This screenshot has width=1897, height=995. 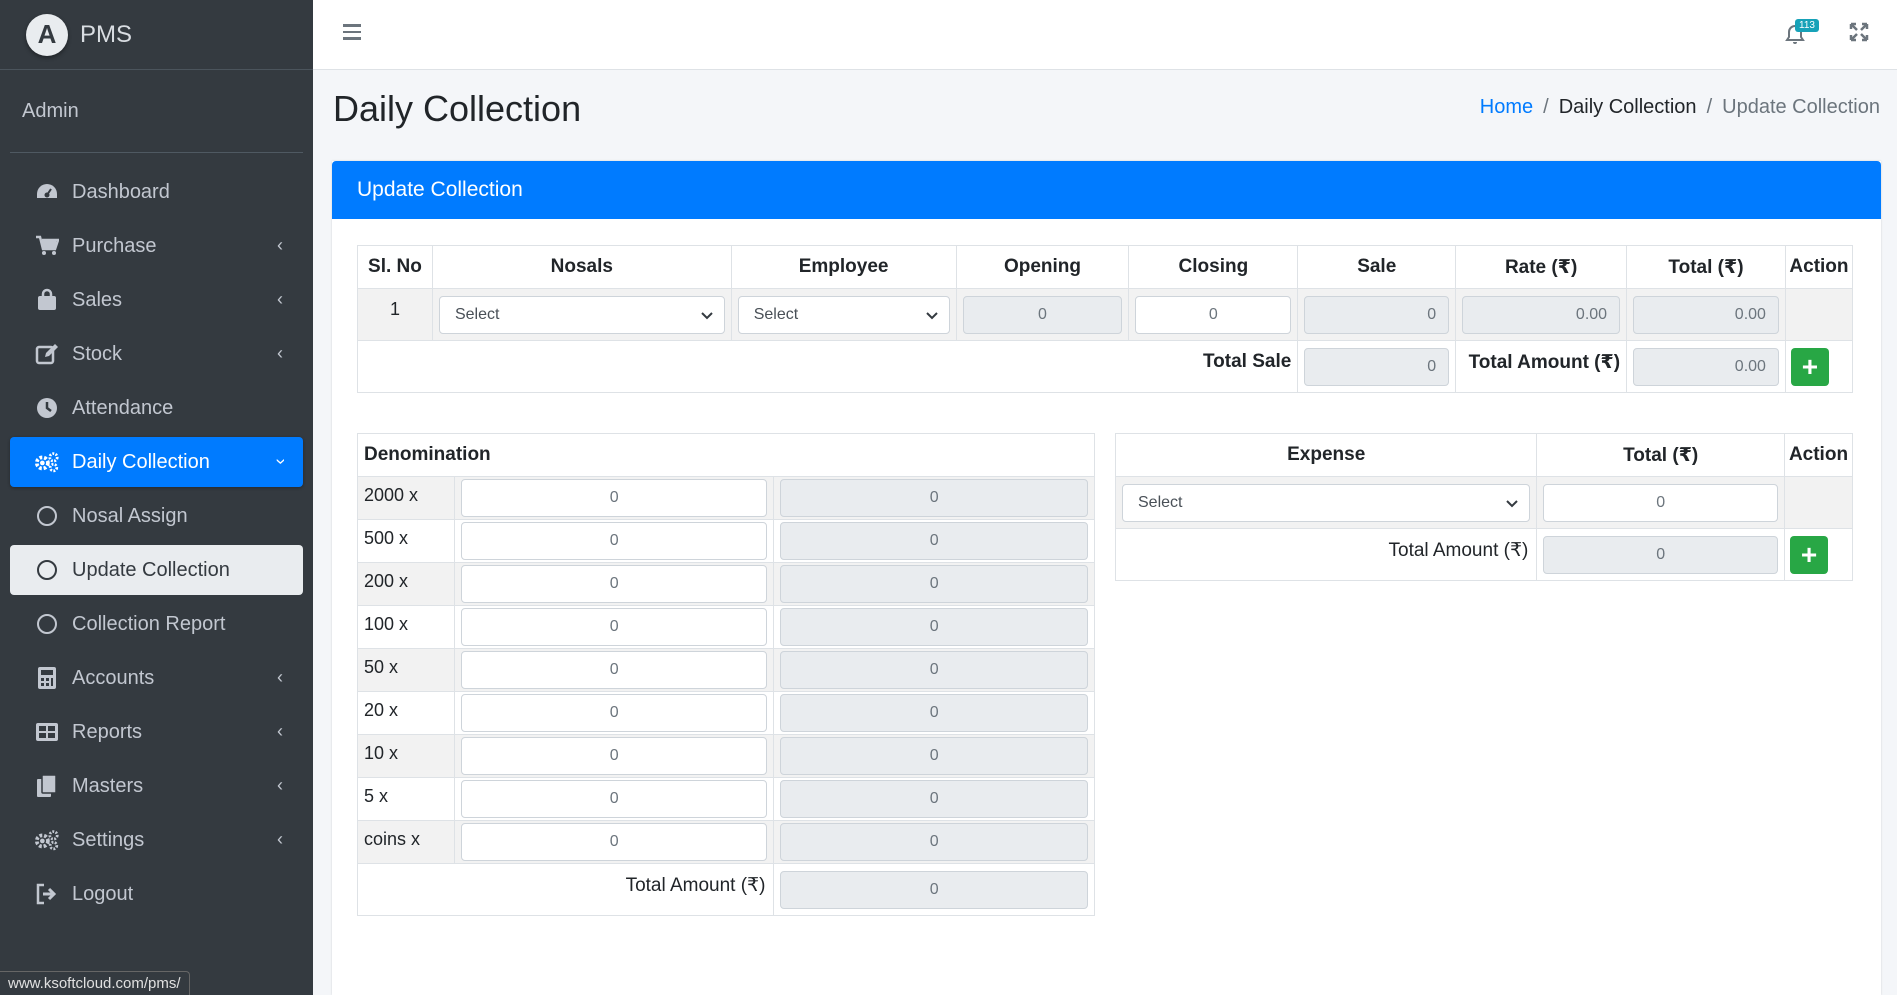 I want to click on cart-icon, so click(x=47, y=246).